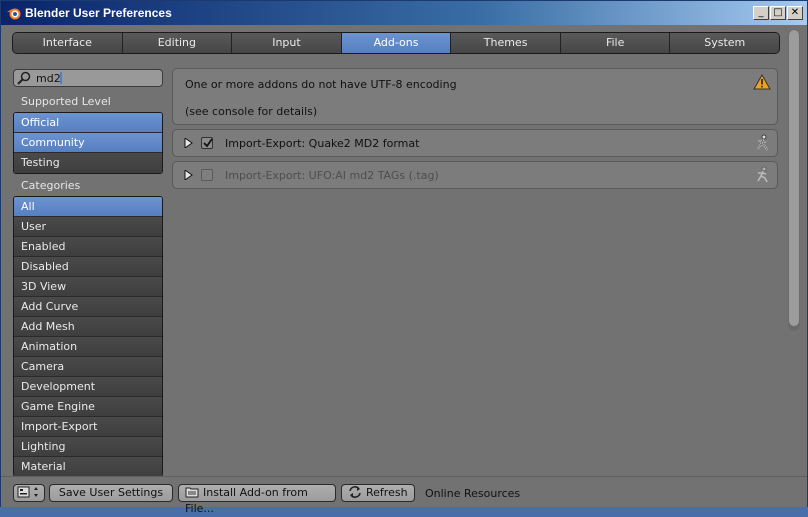 The image size is (808, 517). What do you see at coordinates (176, 43) in the screenshot?
I see `tab-editing: Editing` at bounding box center [176, 43].